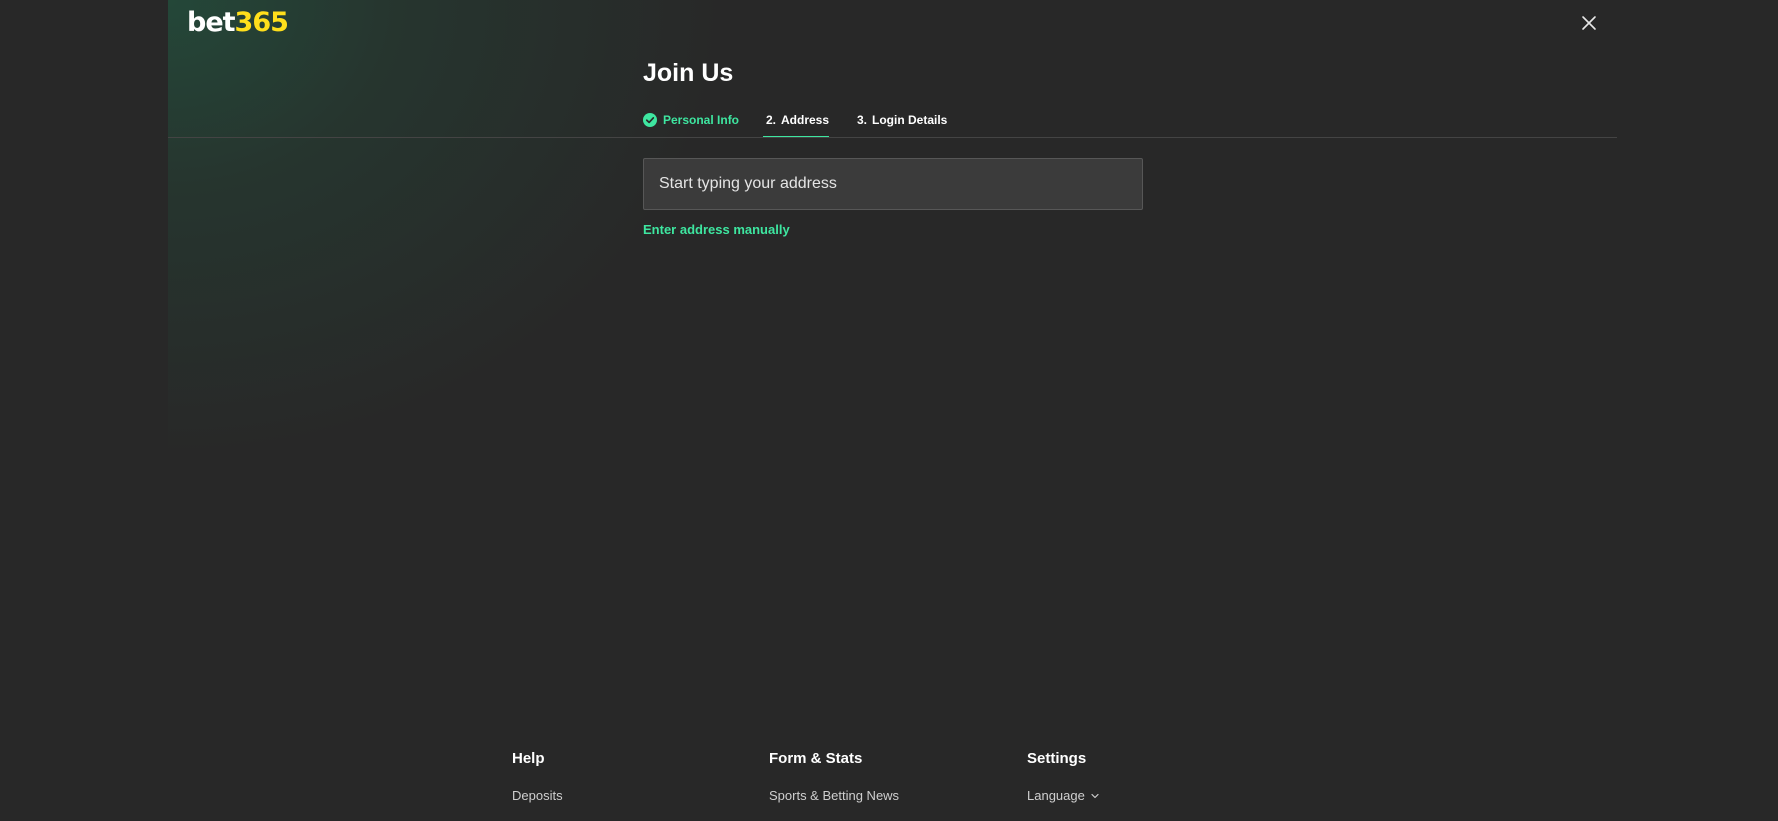 This screenshot has height=821, width=1778. What do you see at coordinates (528, 758) in the screenshot?
I see `footer-heading-help: Help` at bounding box center [528, 758].